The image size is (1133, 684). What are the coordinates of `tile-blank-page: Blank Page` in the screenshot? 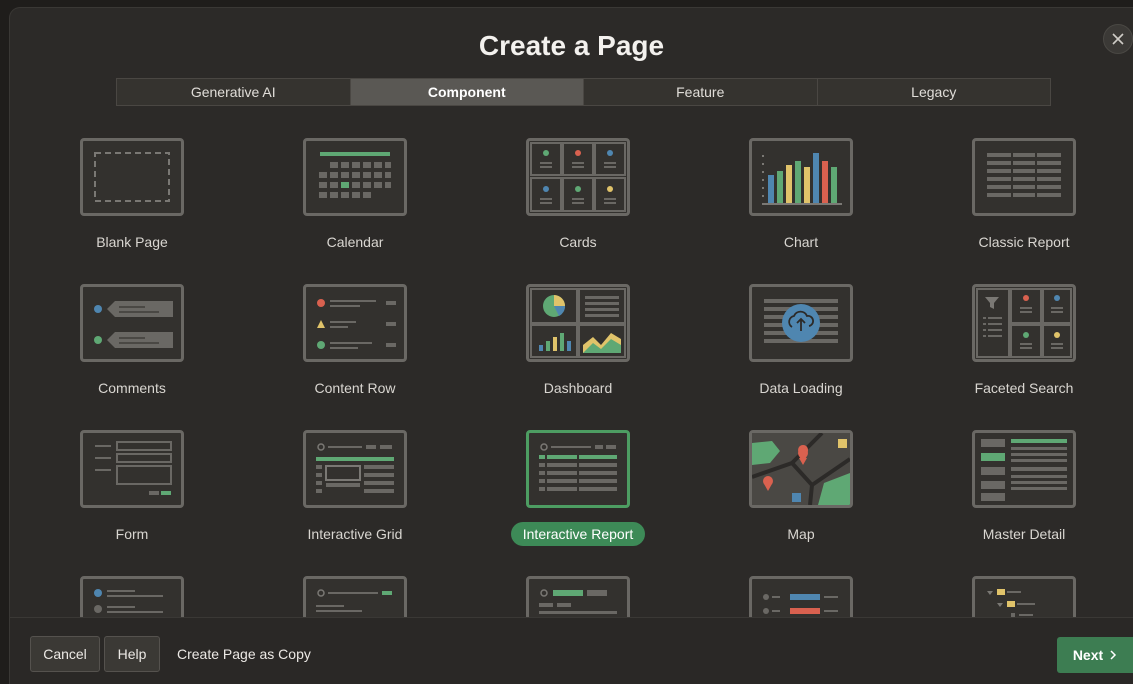 It's located at (132, 203).